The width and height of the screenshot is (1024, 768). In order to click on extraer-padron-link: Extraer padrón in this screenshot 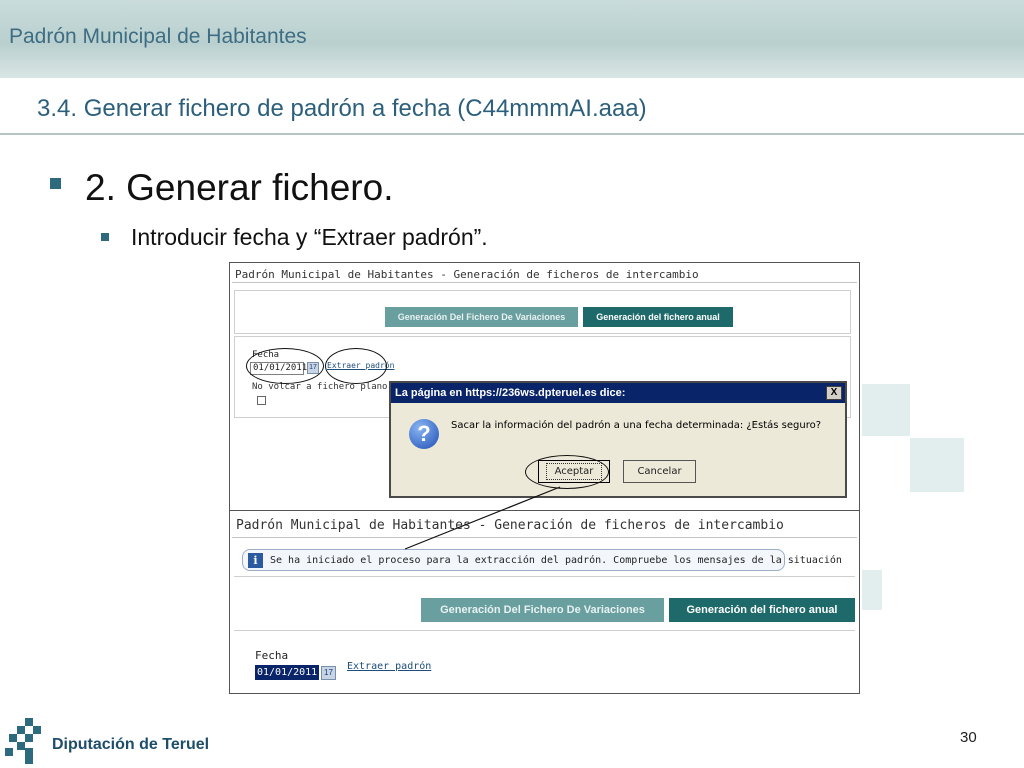, I will do `click(389, 666)`.